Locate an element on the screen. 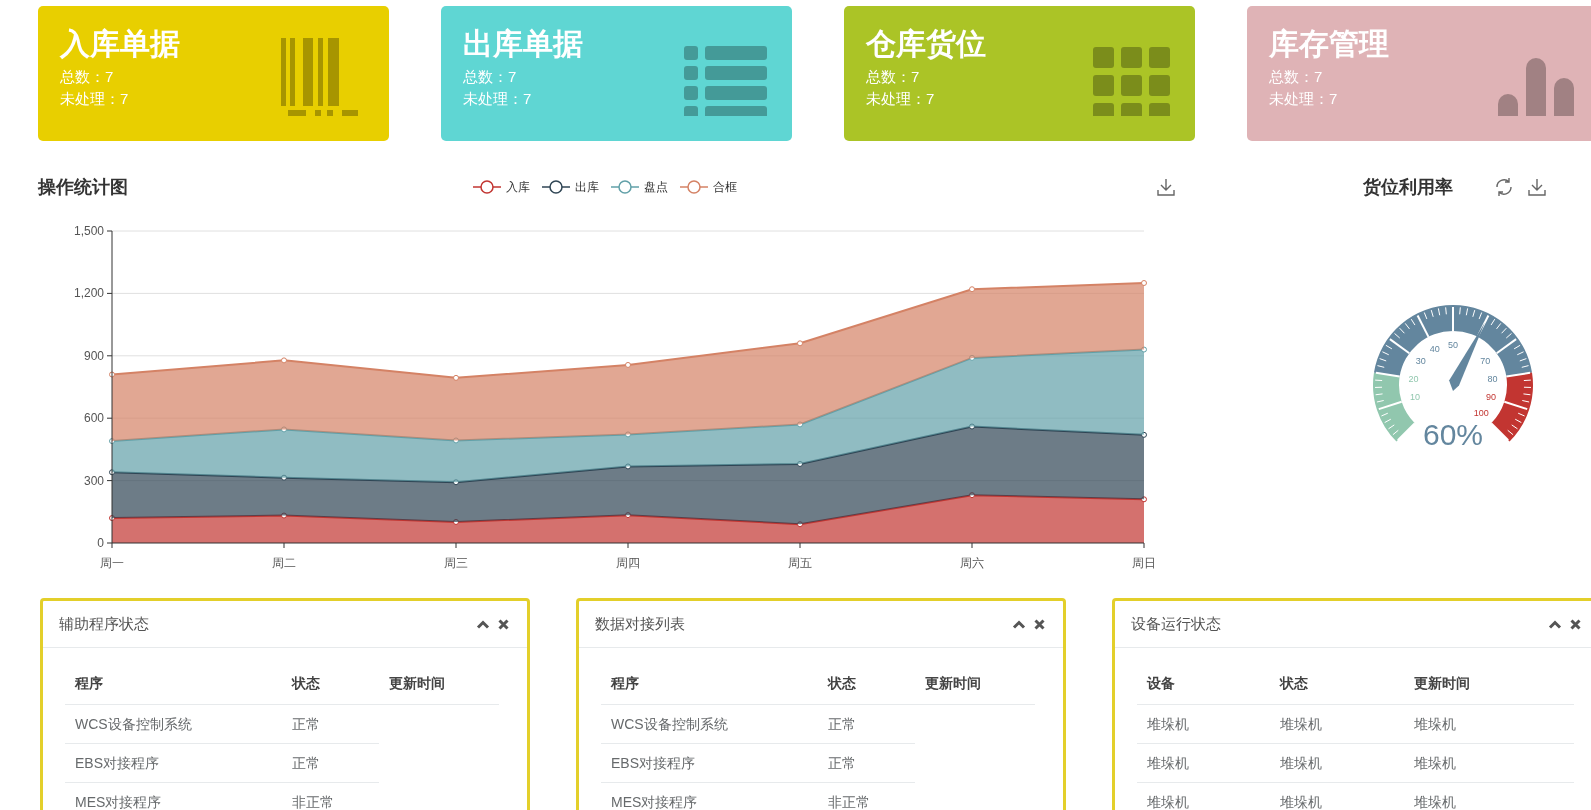 This screenshot has height=810, width=1591. chart-title: 操作统计图 is located at coordinates (83, 187).